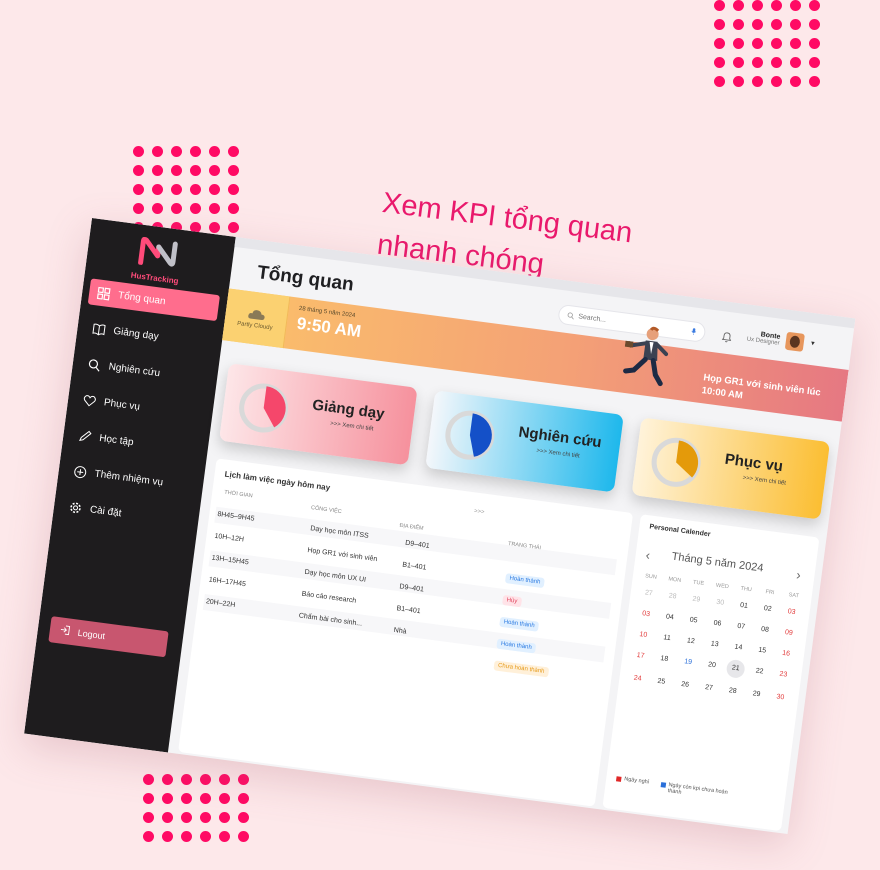  Describe the element at coordinates (318, 414) in the screenshot. I see `kpi-card-giang-day: Giảng dạy >>> Xem chi tiết` at that location.